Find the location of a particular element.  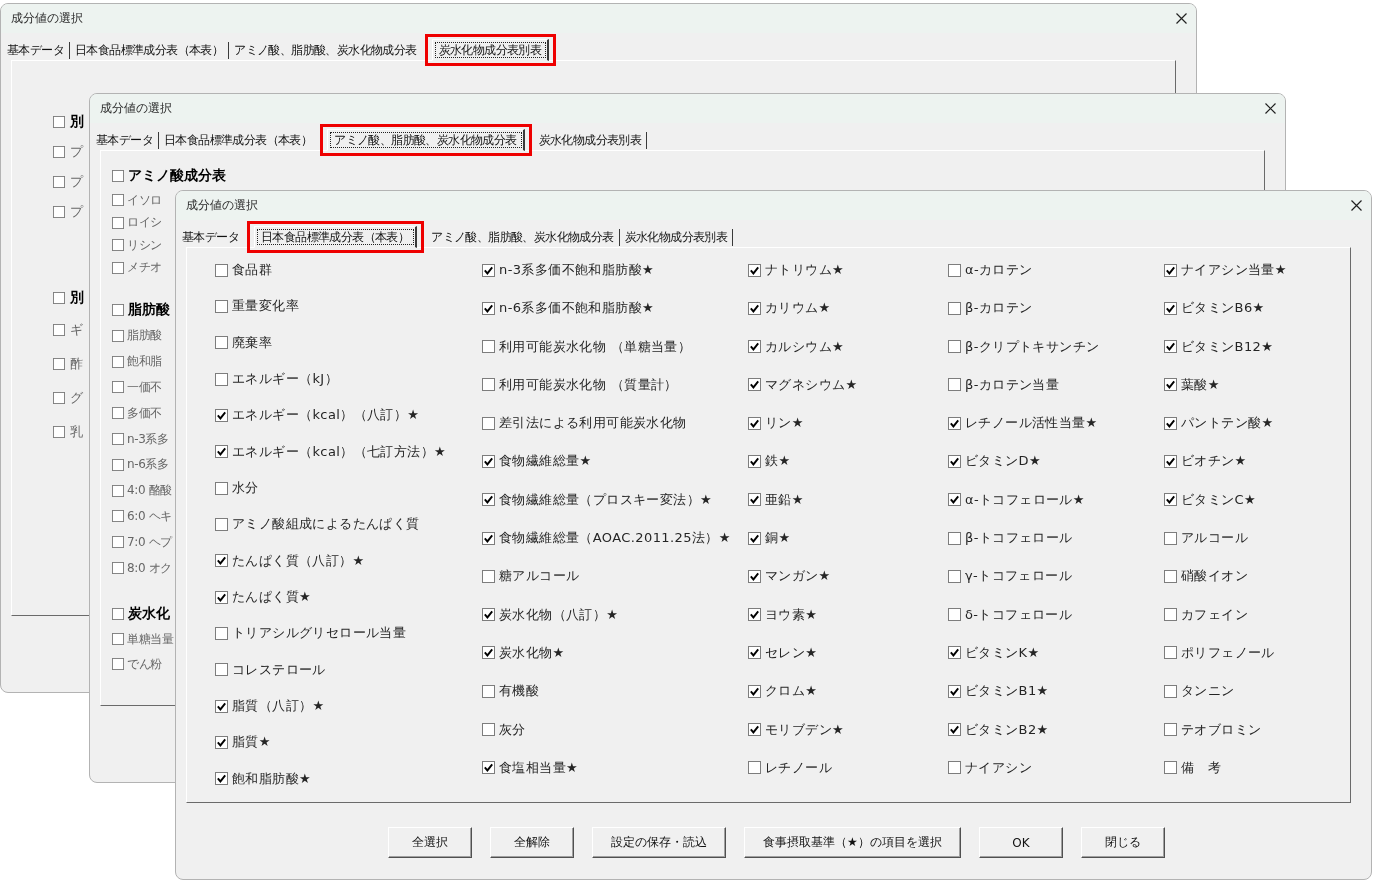

clear-all-button: 全解除 is located at coordinates (532, 842).